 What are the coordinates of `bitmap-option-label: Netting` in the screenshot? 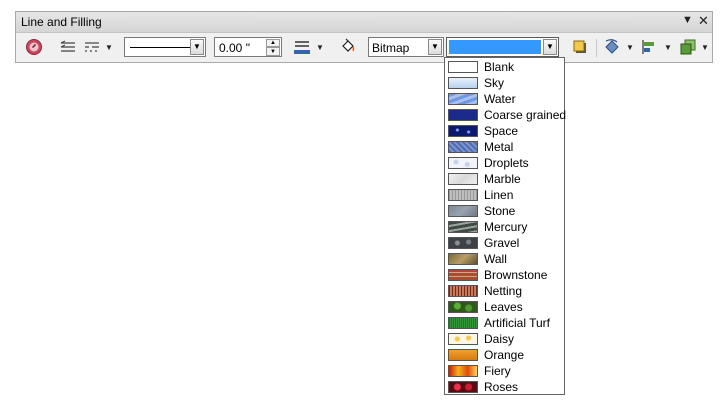 It's located at (503, 291).